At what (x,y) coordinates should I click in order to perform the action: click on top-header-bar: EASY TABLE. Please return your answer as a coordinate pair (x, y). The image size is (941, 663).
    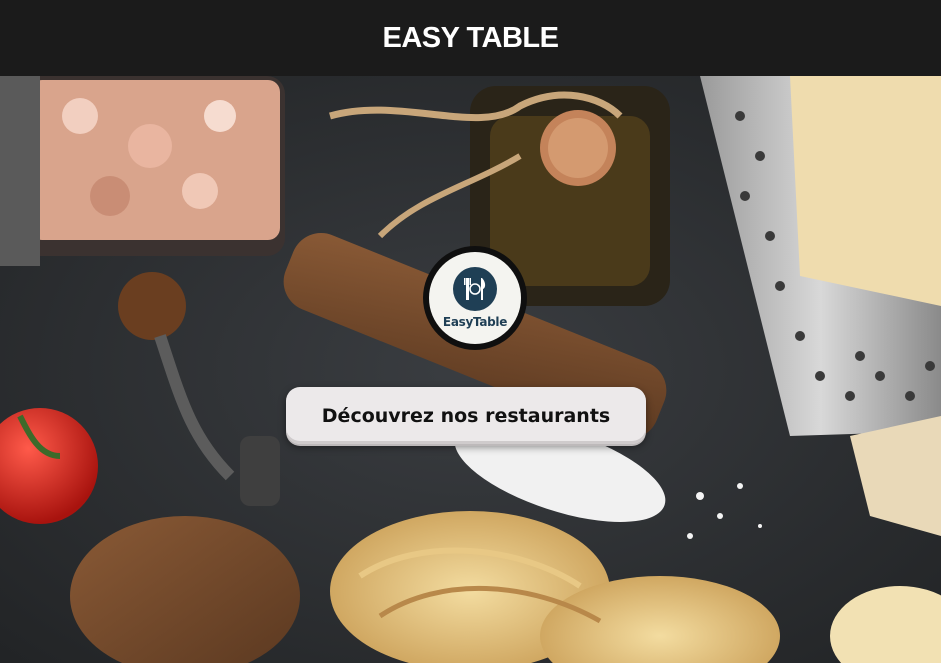
    Looking at the image, I should click on (470, 38).